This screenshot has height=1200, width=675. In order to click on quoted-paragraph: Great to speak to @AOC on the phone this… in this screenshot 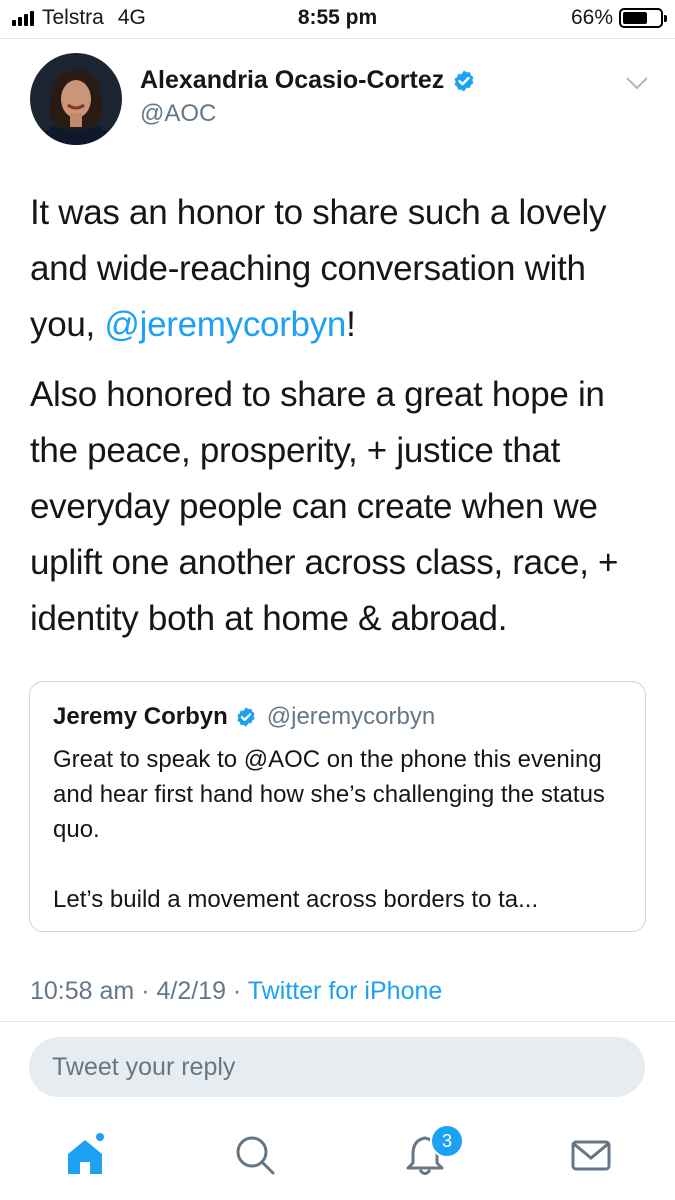, I will do `click(329, 794)`.